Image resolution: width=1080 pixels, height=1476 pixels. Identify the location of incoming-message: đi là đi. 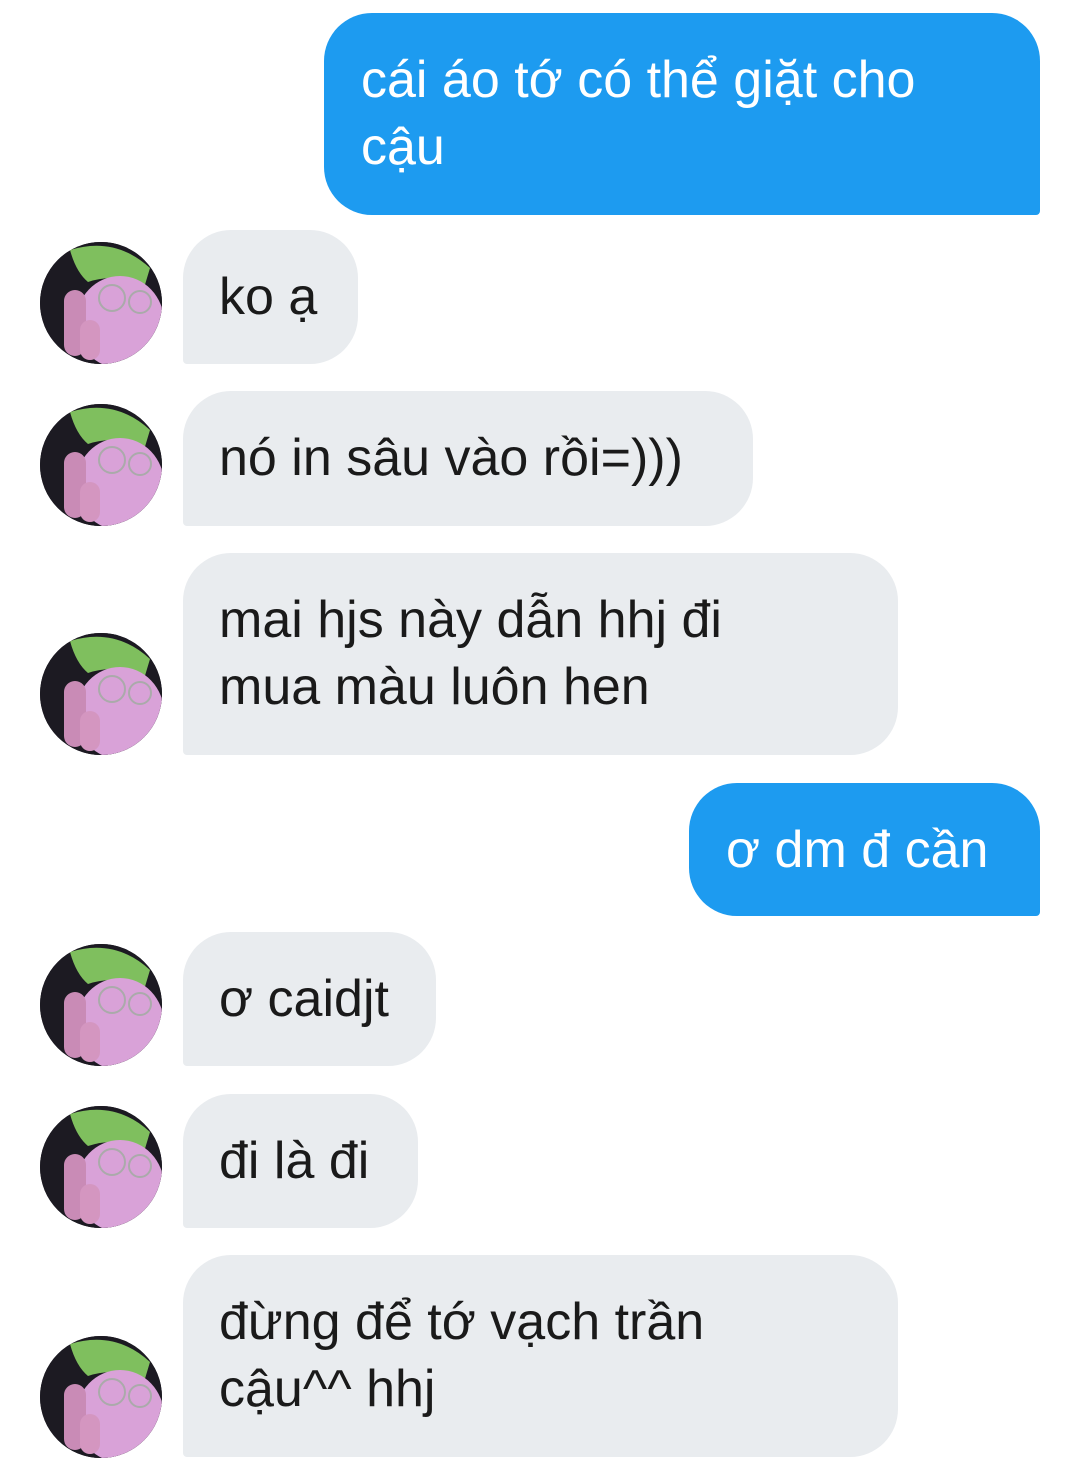
(300, 1161).